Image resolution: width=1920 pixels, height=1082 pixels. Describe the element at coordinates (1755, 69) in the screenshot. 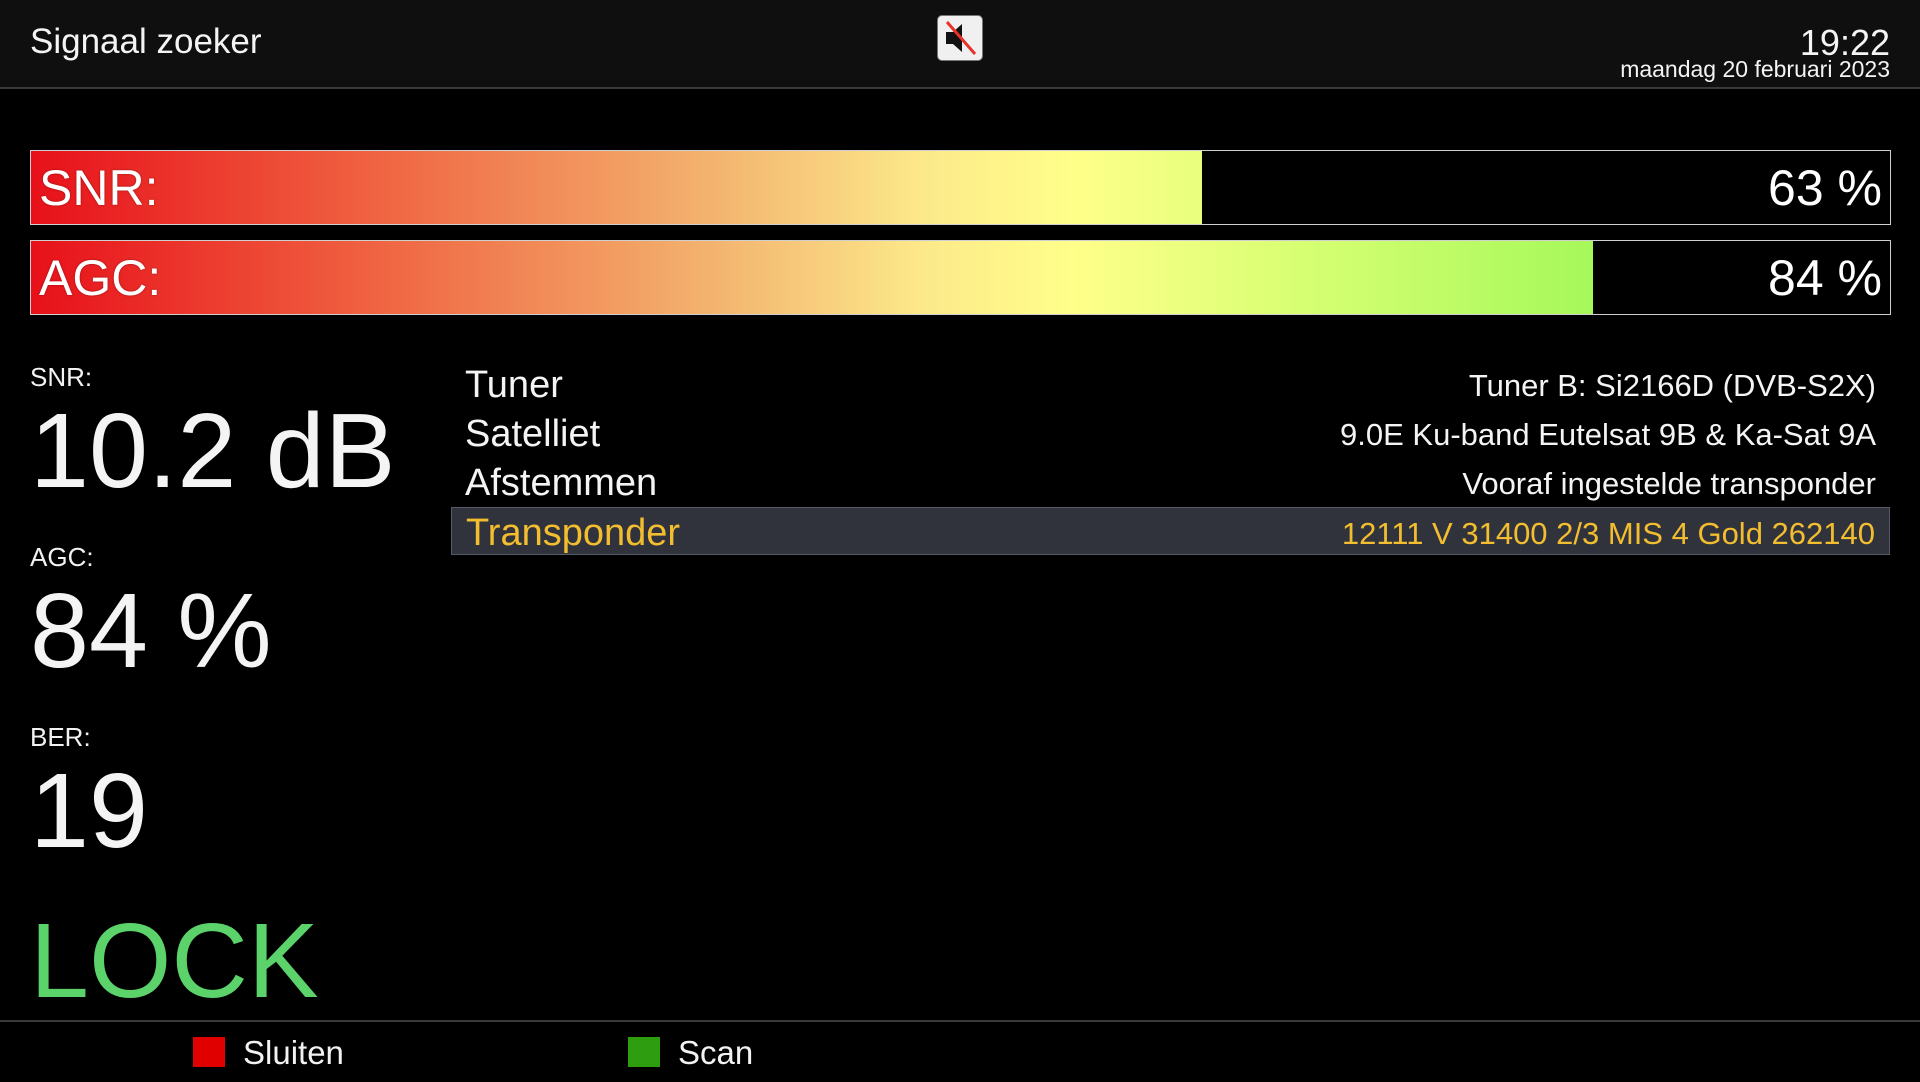

I see `clock-date: maandag 20 februari 2023` at that location.